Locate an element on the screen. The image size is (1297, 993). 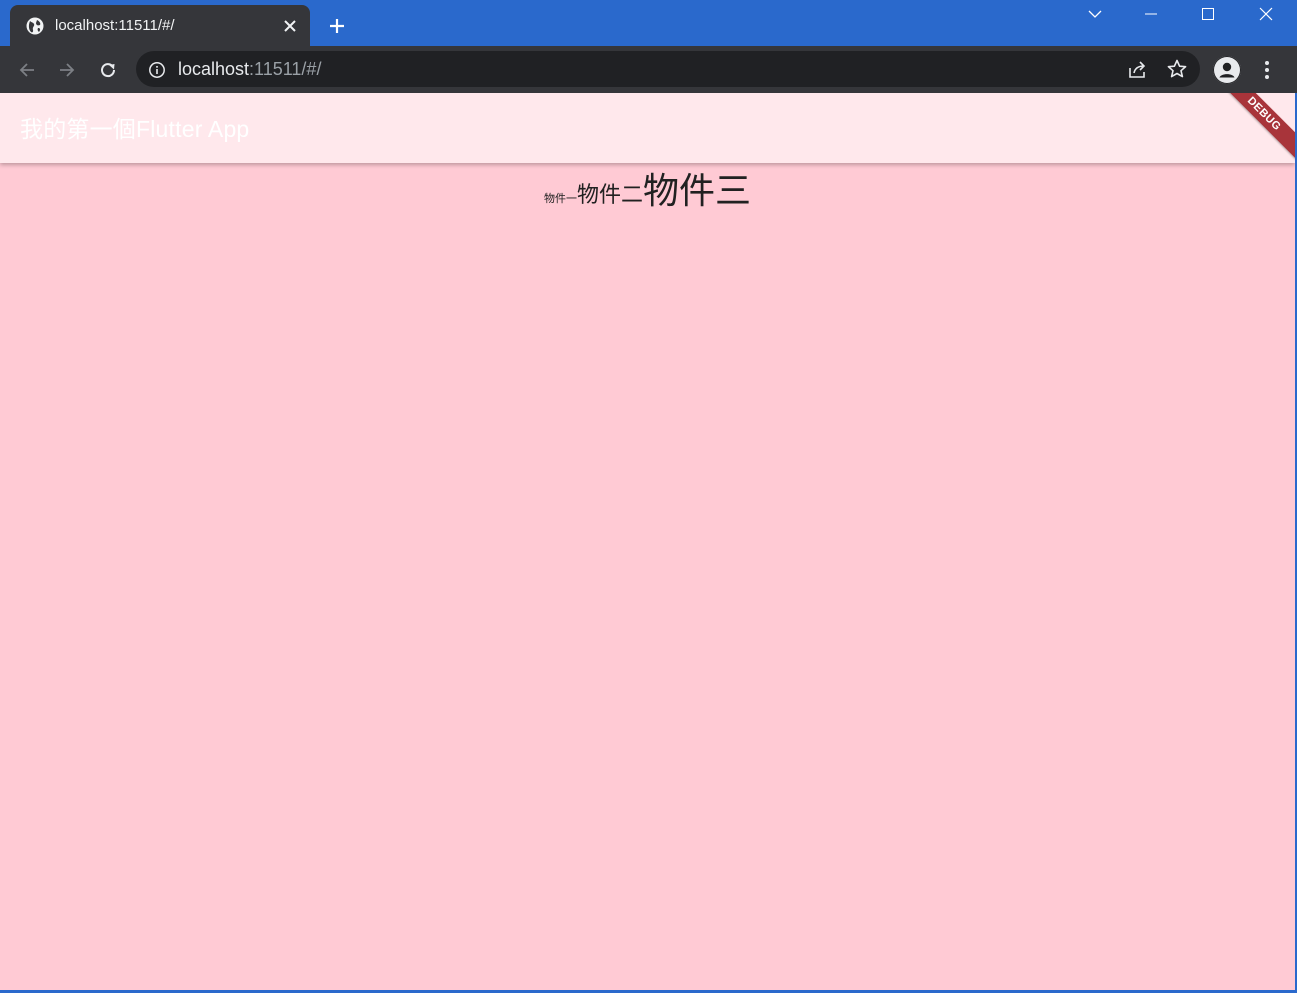
site-info-icon is located at coordinates (157, 70).